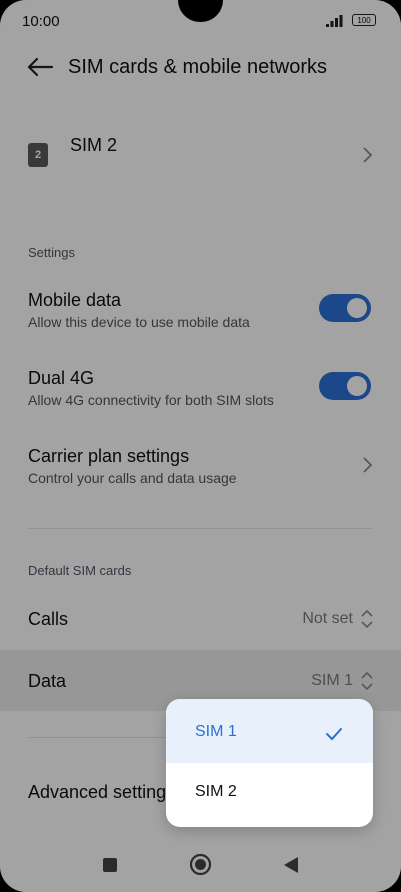  I want to click on option-sim-1: SIM 1, so click(269, 731).